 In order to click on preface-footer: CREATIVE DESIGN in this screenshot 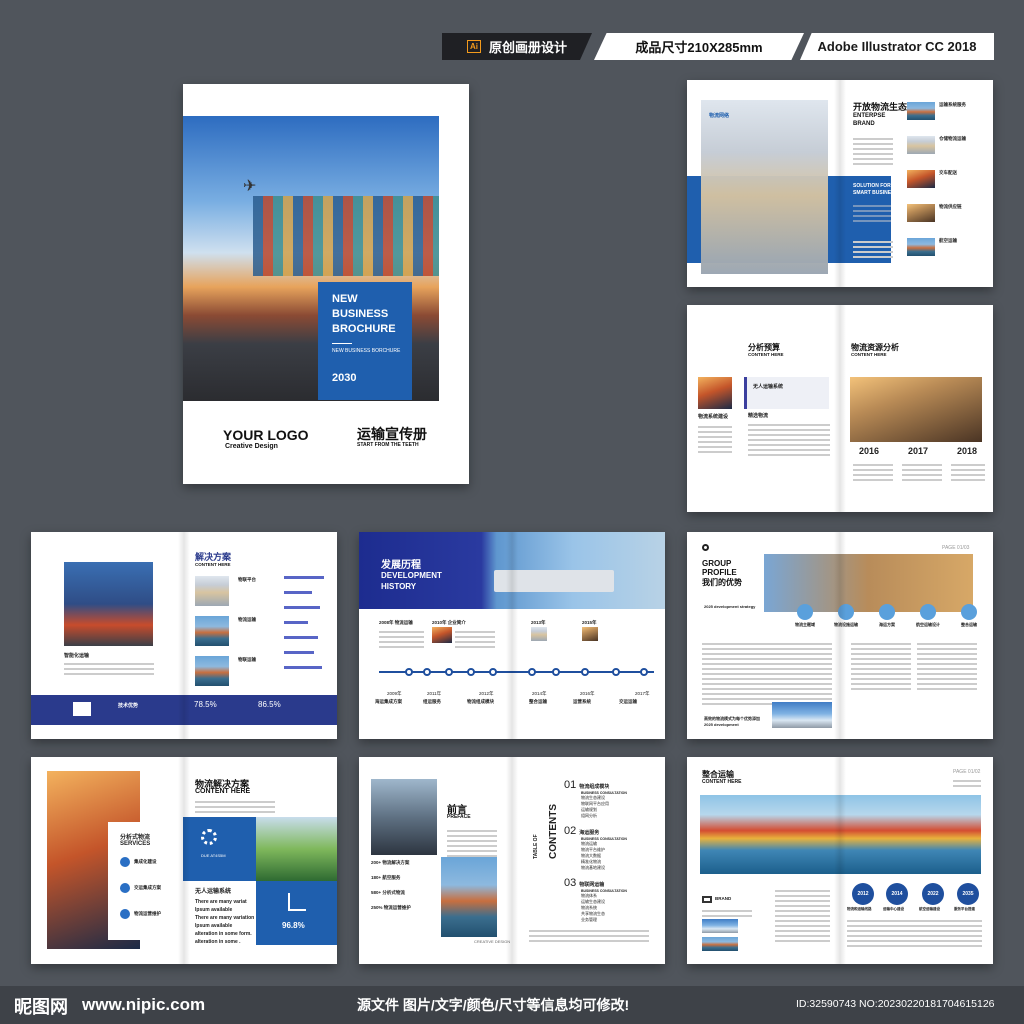, I will do `click(492, 941)`.